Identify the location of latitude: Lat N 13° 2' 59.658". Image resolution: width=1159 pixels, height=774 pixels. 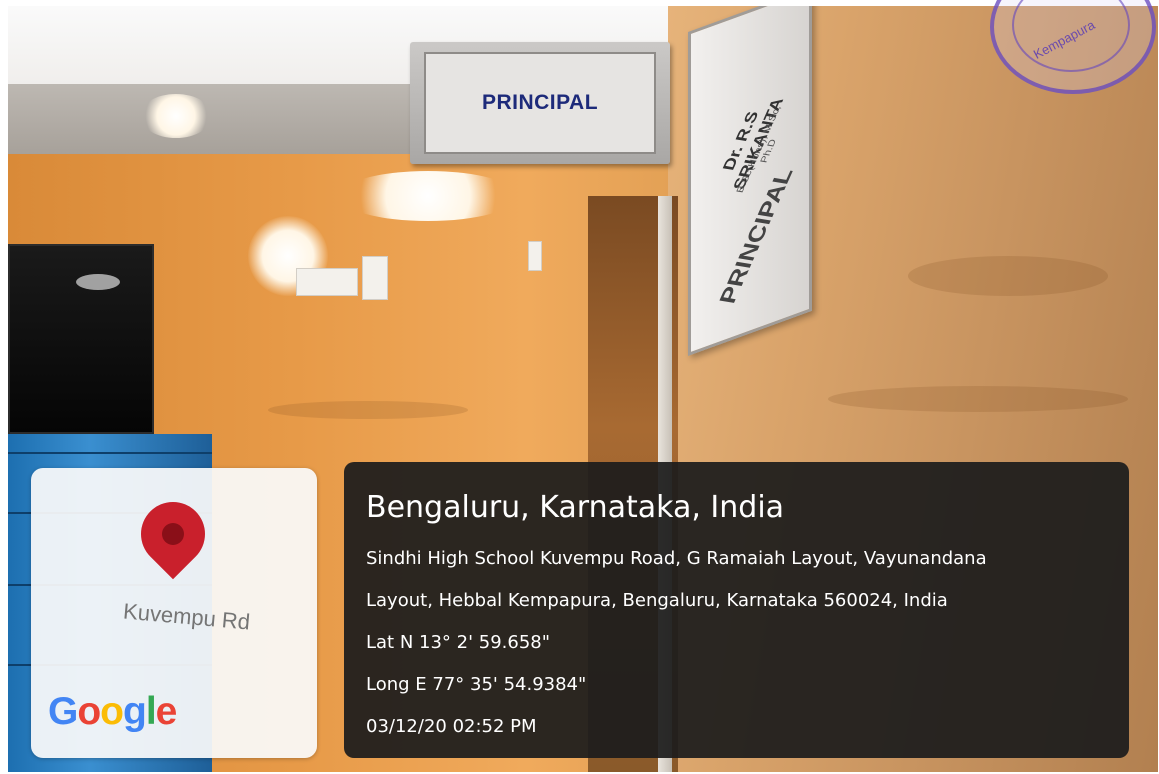
(458, 642).